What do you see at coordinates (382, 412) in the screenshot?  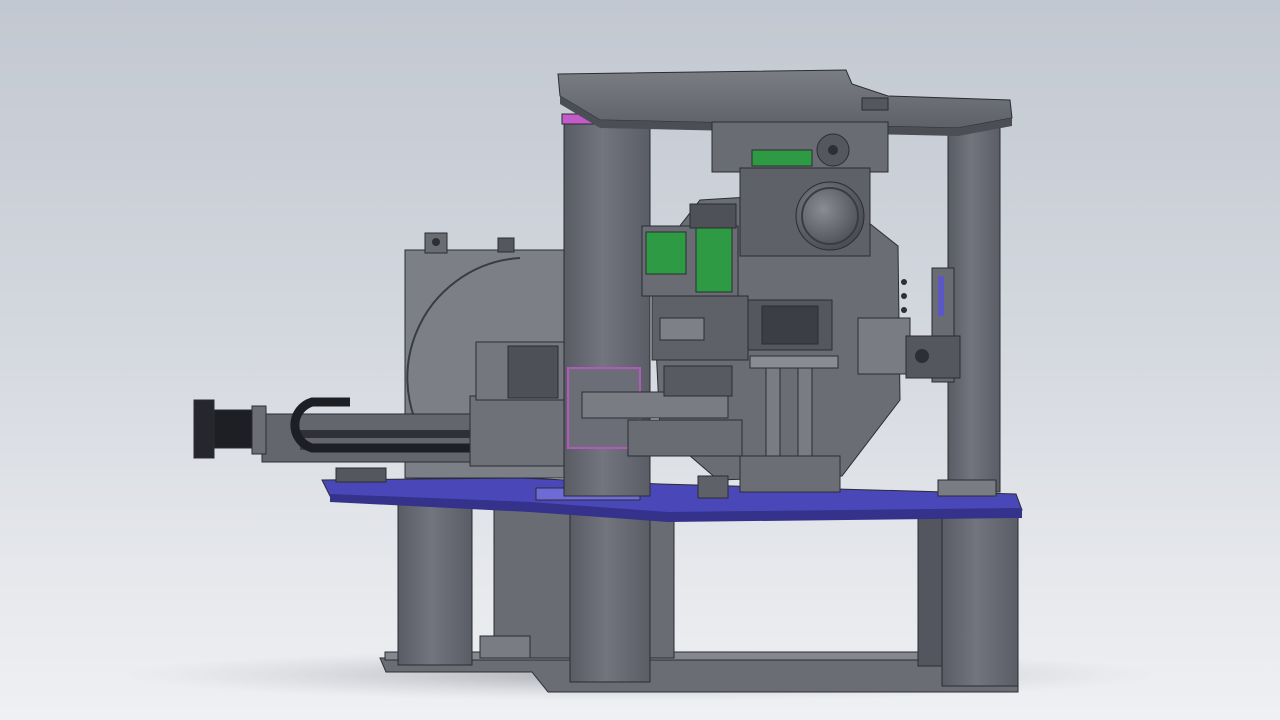 I see `linear-axis` at bounding box center [382, 412].